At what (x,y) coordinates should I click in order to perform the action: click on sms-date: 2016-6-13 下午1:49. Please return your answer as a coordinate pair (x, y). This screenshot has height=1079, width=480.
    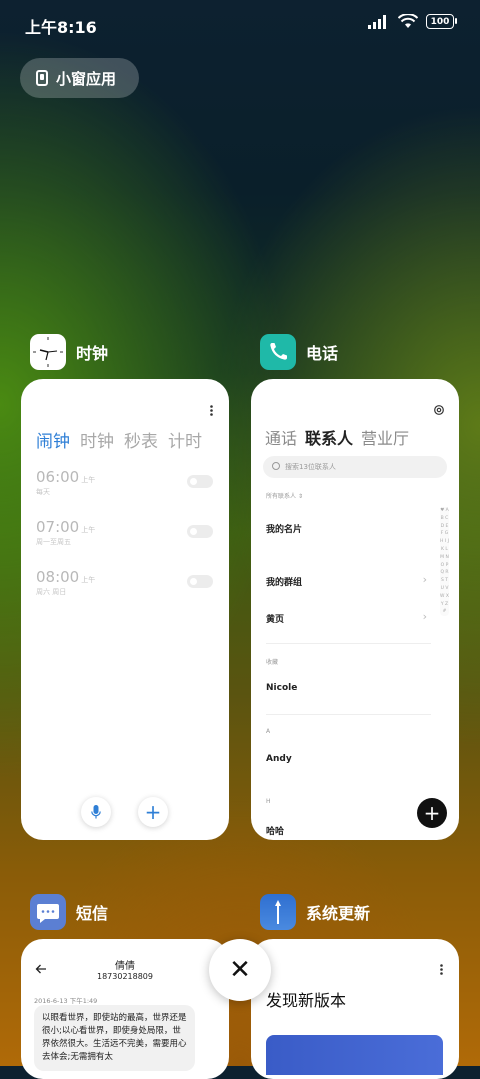
    Looking at the image, I should click on (66, 1001).